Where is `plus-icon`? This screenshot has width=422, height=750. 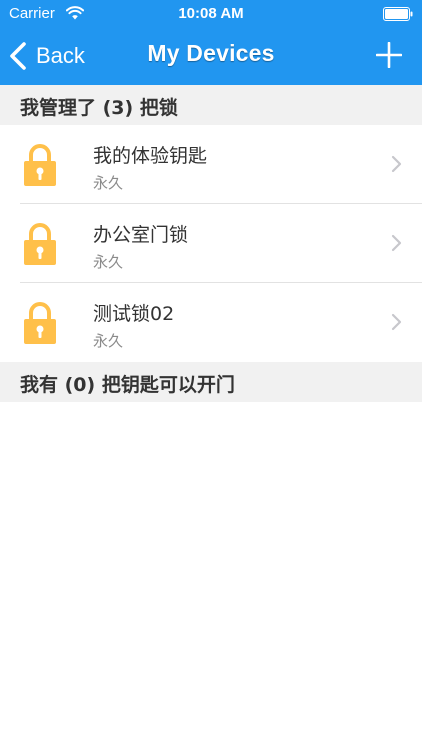
plus-icon is located at coordinates (389, 55).